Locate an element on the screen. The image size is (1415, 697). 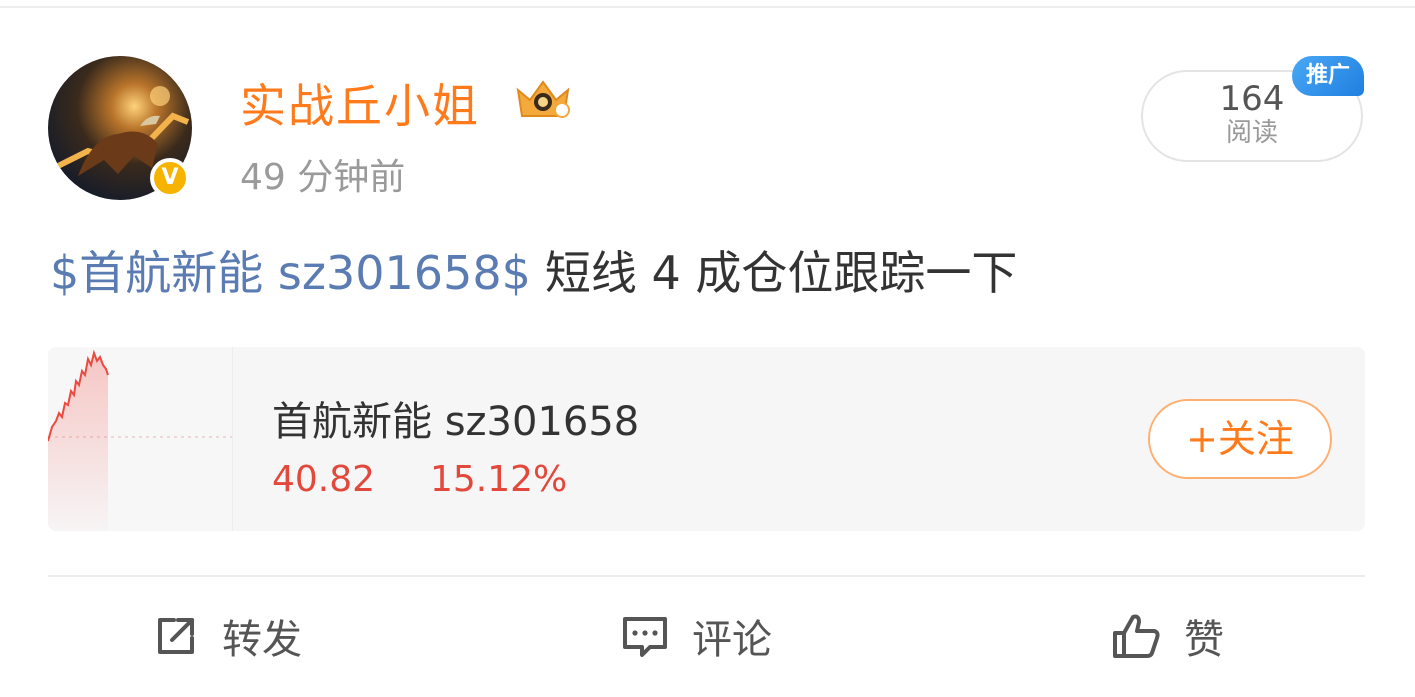
stock-change-percent: 15.12% is located at coordinates (499, 479).